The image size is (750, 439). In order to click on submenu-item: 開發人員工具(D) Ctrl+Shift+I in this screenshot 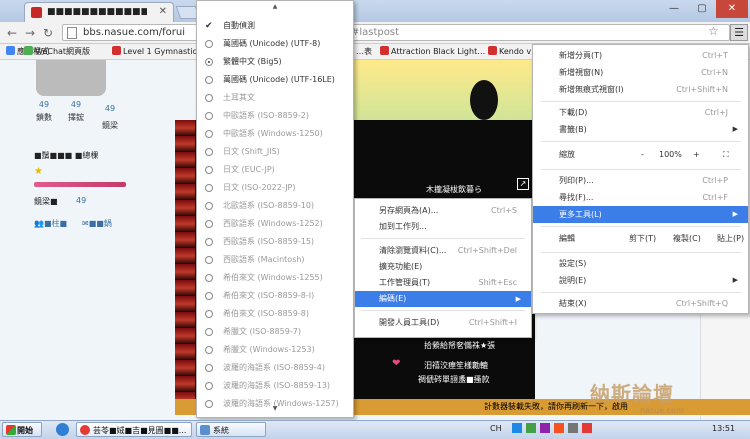, I will do `click(443, 323)`.